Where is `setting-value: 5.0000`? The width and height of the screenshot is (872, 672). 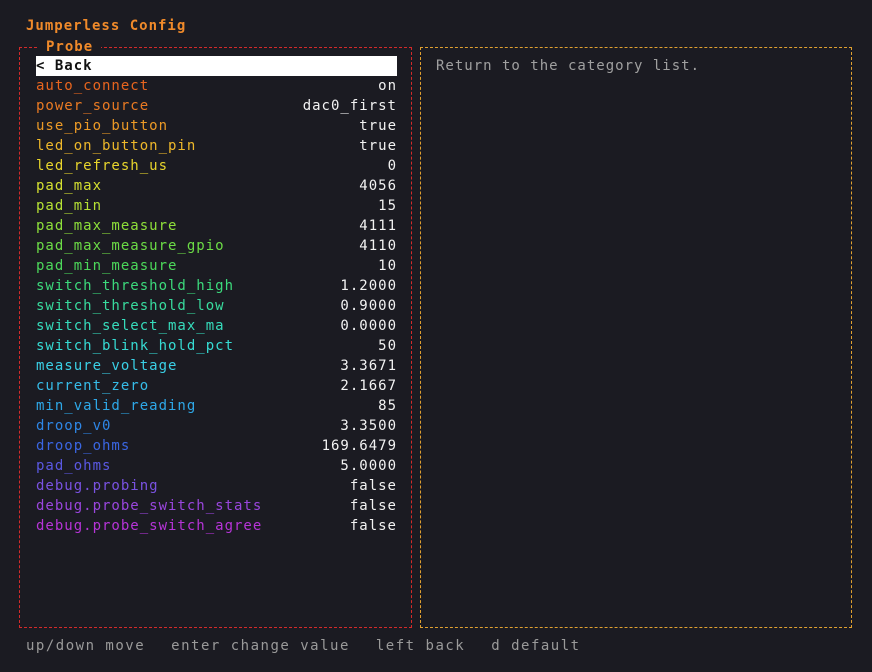 setting-value: 5.0000 is located at coordinates (368, 466).